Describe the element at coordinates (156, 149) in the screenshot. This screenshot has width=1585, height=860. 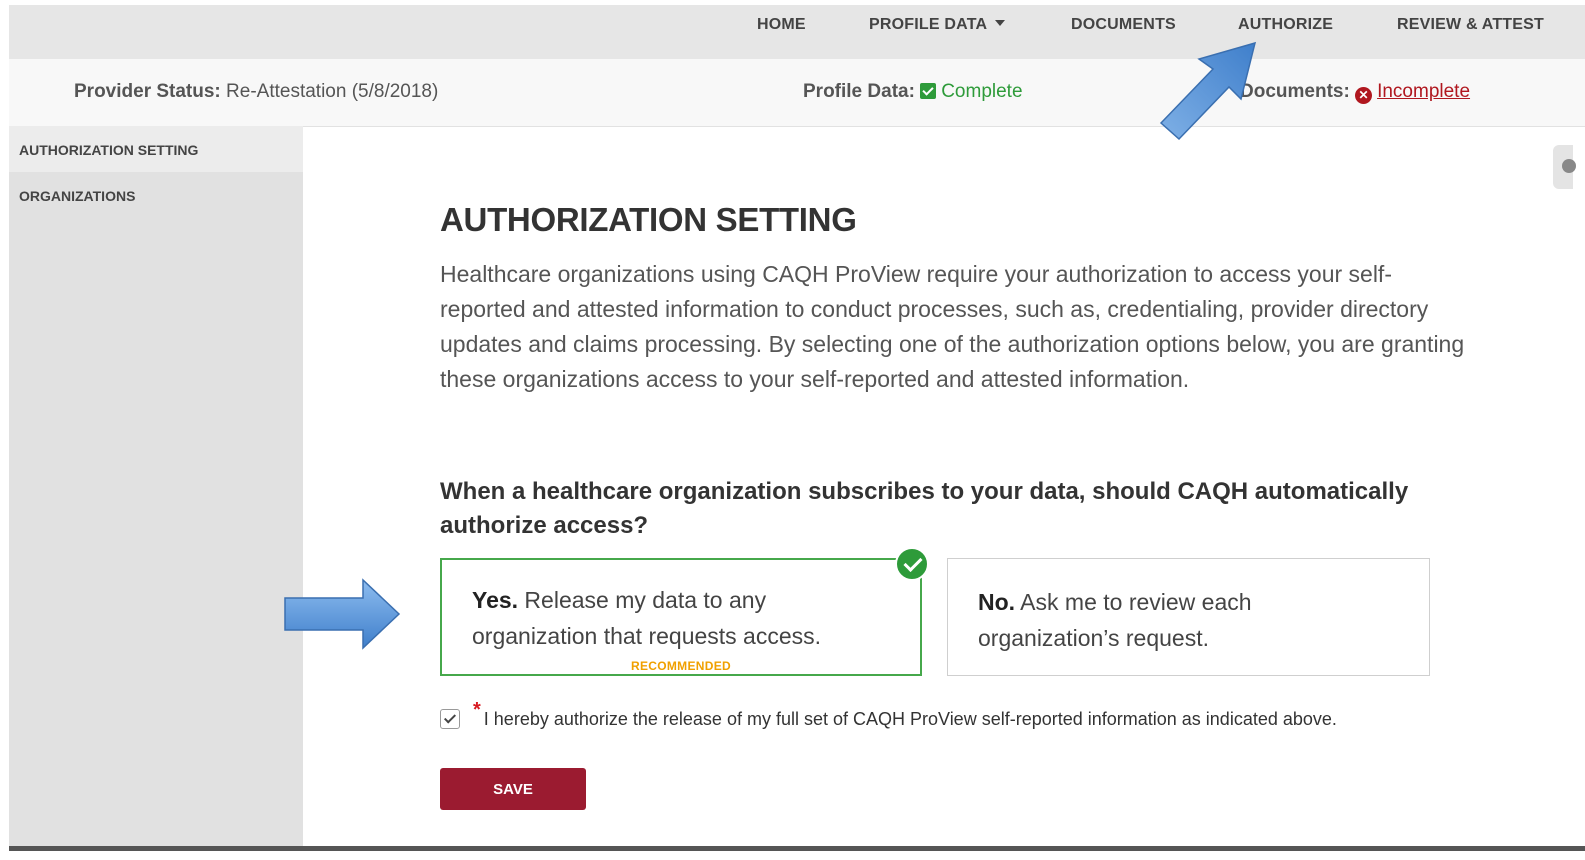
I see `sidebar-item-authorization-setting: AUTHORIZATION SETTING` at that location.